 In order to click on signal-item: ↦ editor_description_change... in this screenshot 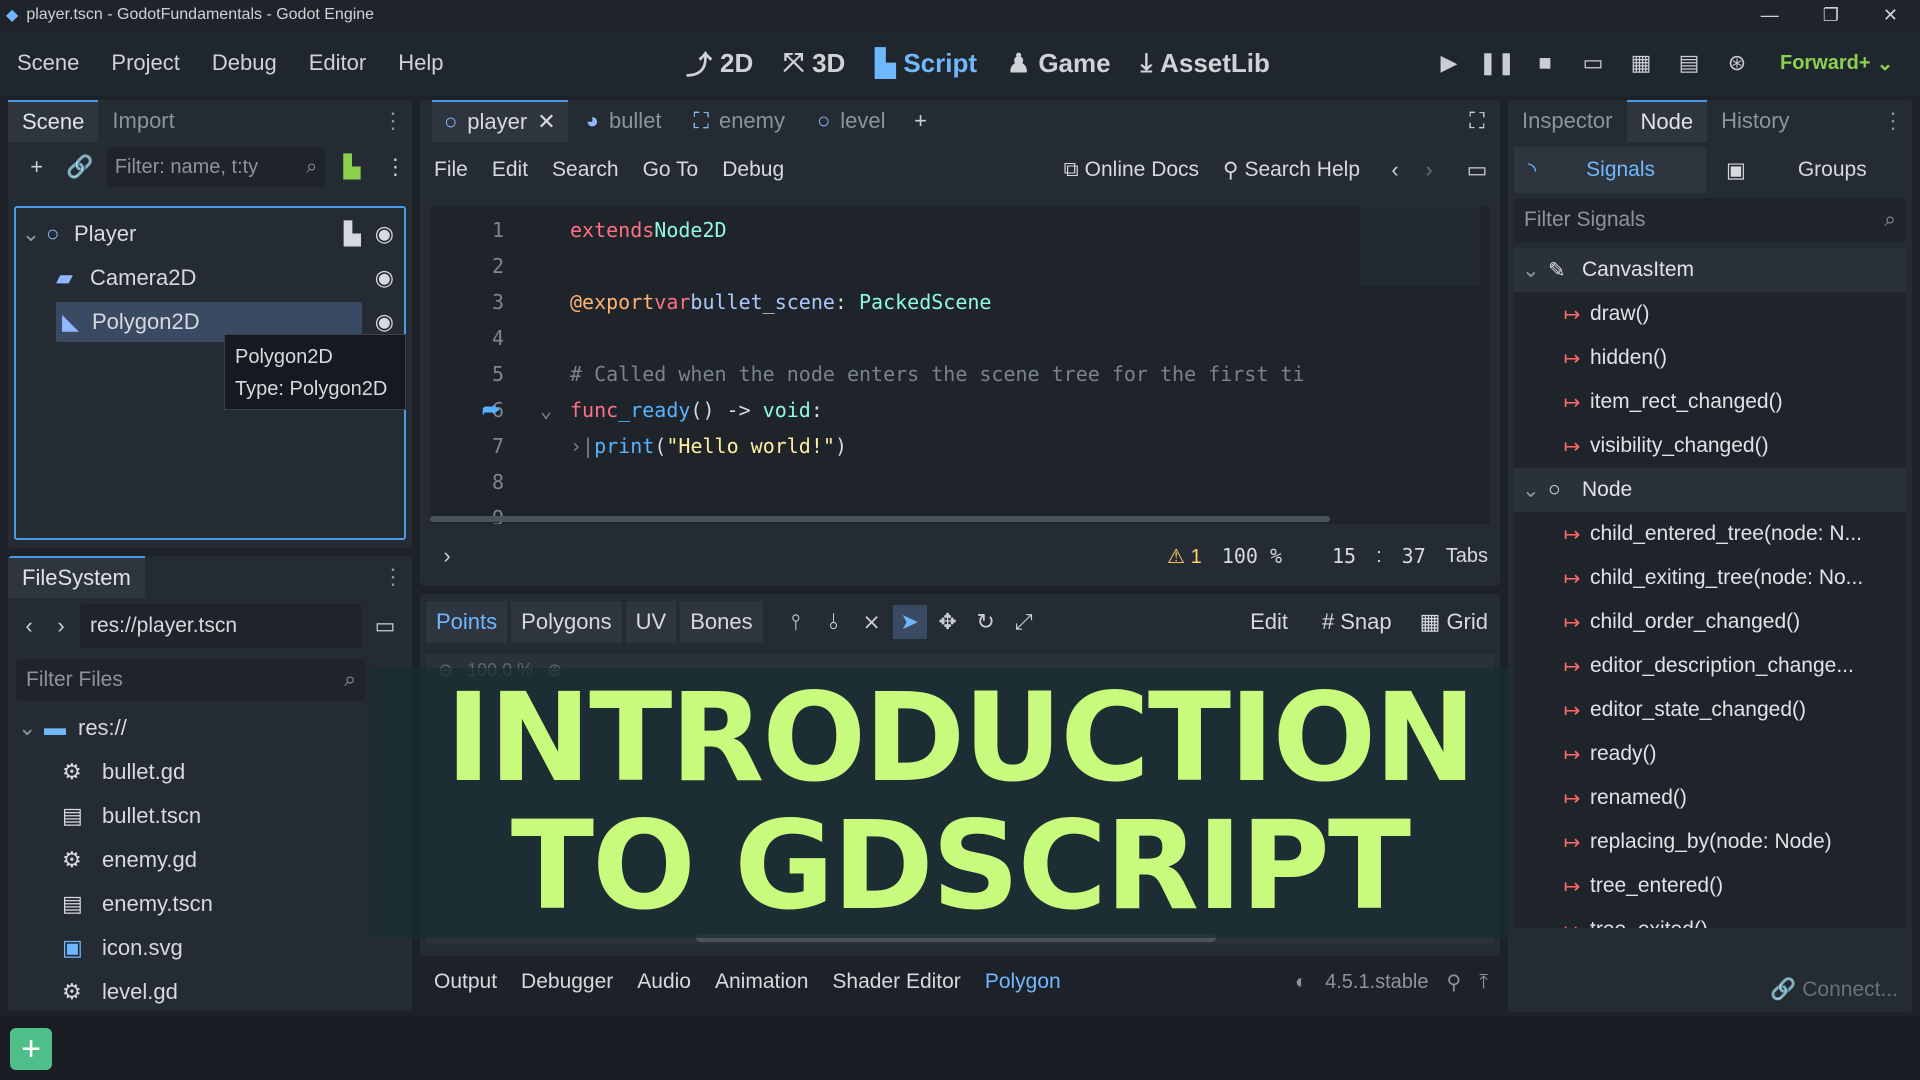, I will do `click(1710, 666)`.